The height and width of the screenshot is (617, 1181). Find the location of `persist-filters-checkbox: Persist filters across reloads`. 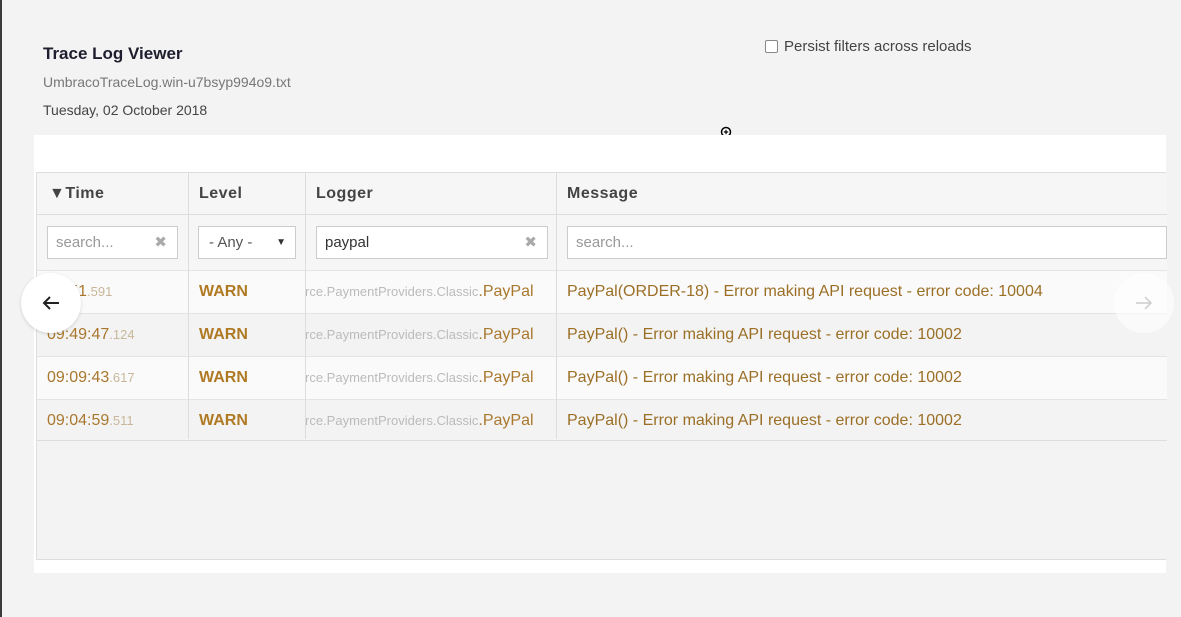

persist-filters-checkbox: Persist filters across reloads is located at coordinates (868, 46).